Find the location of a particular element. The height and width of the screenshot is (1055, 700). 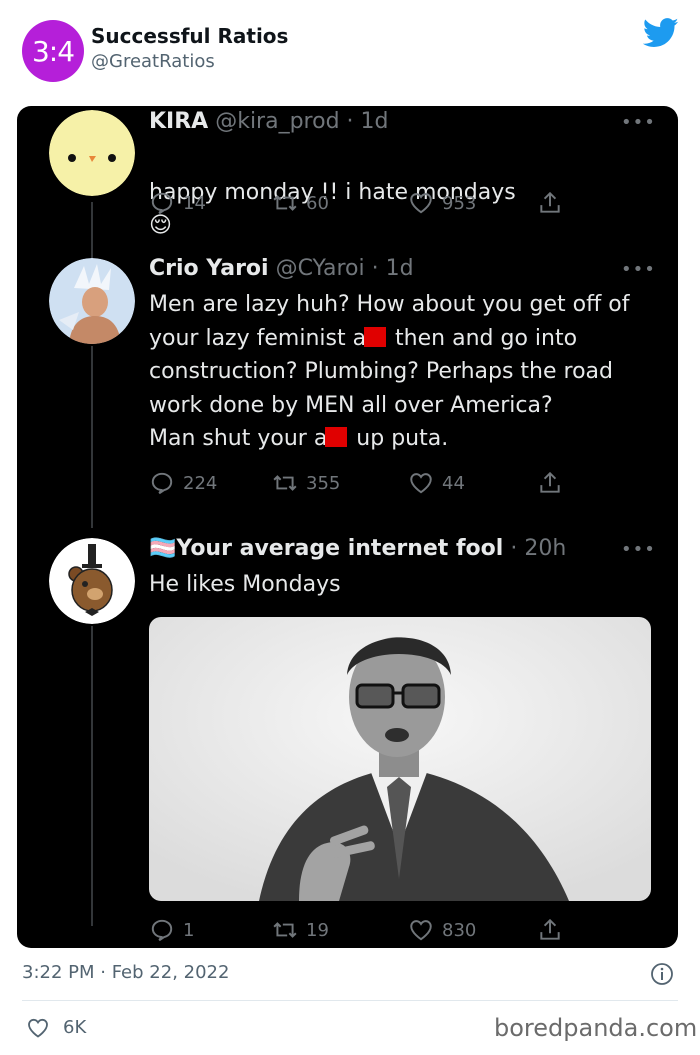

tweet-header: KIRA @kira_prod · 1d is located at coordinates (269, 121).